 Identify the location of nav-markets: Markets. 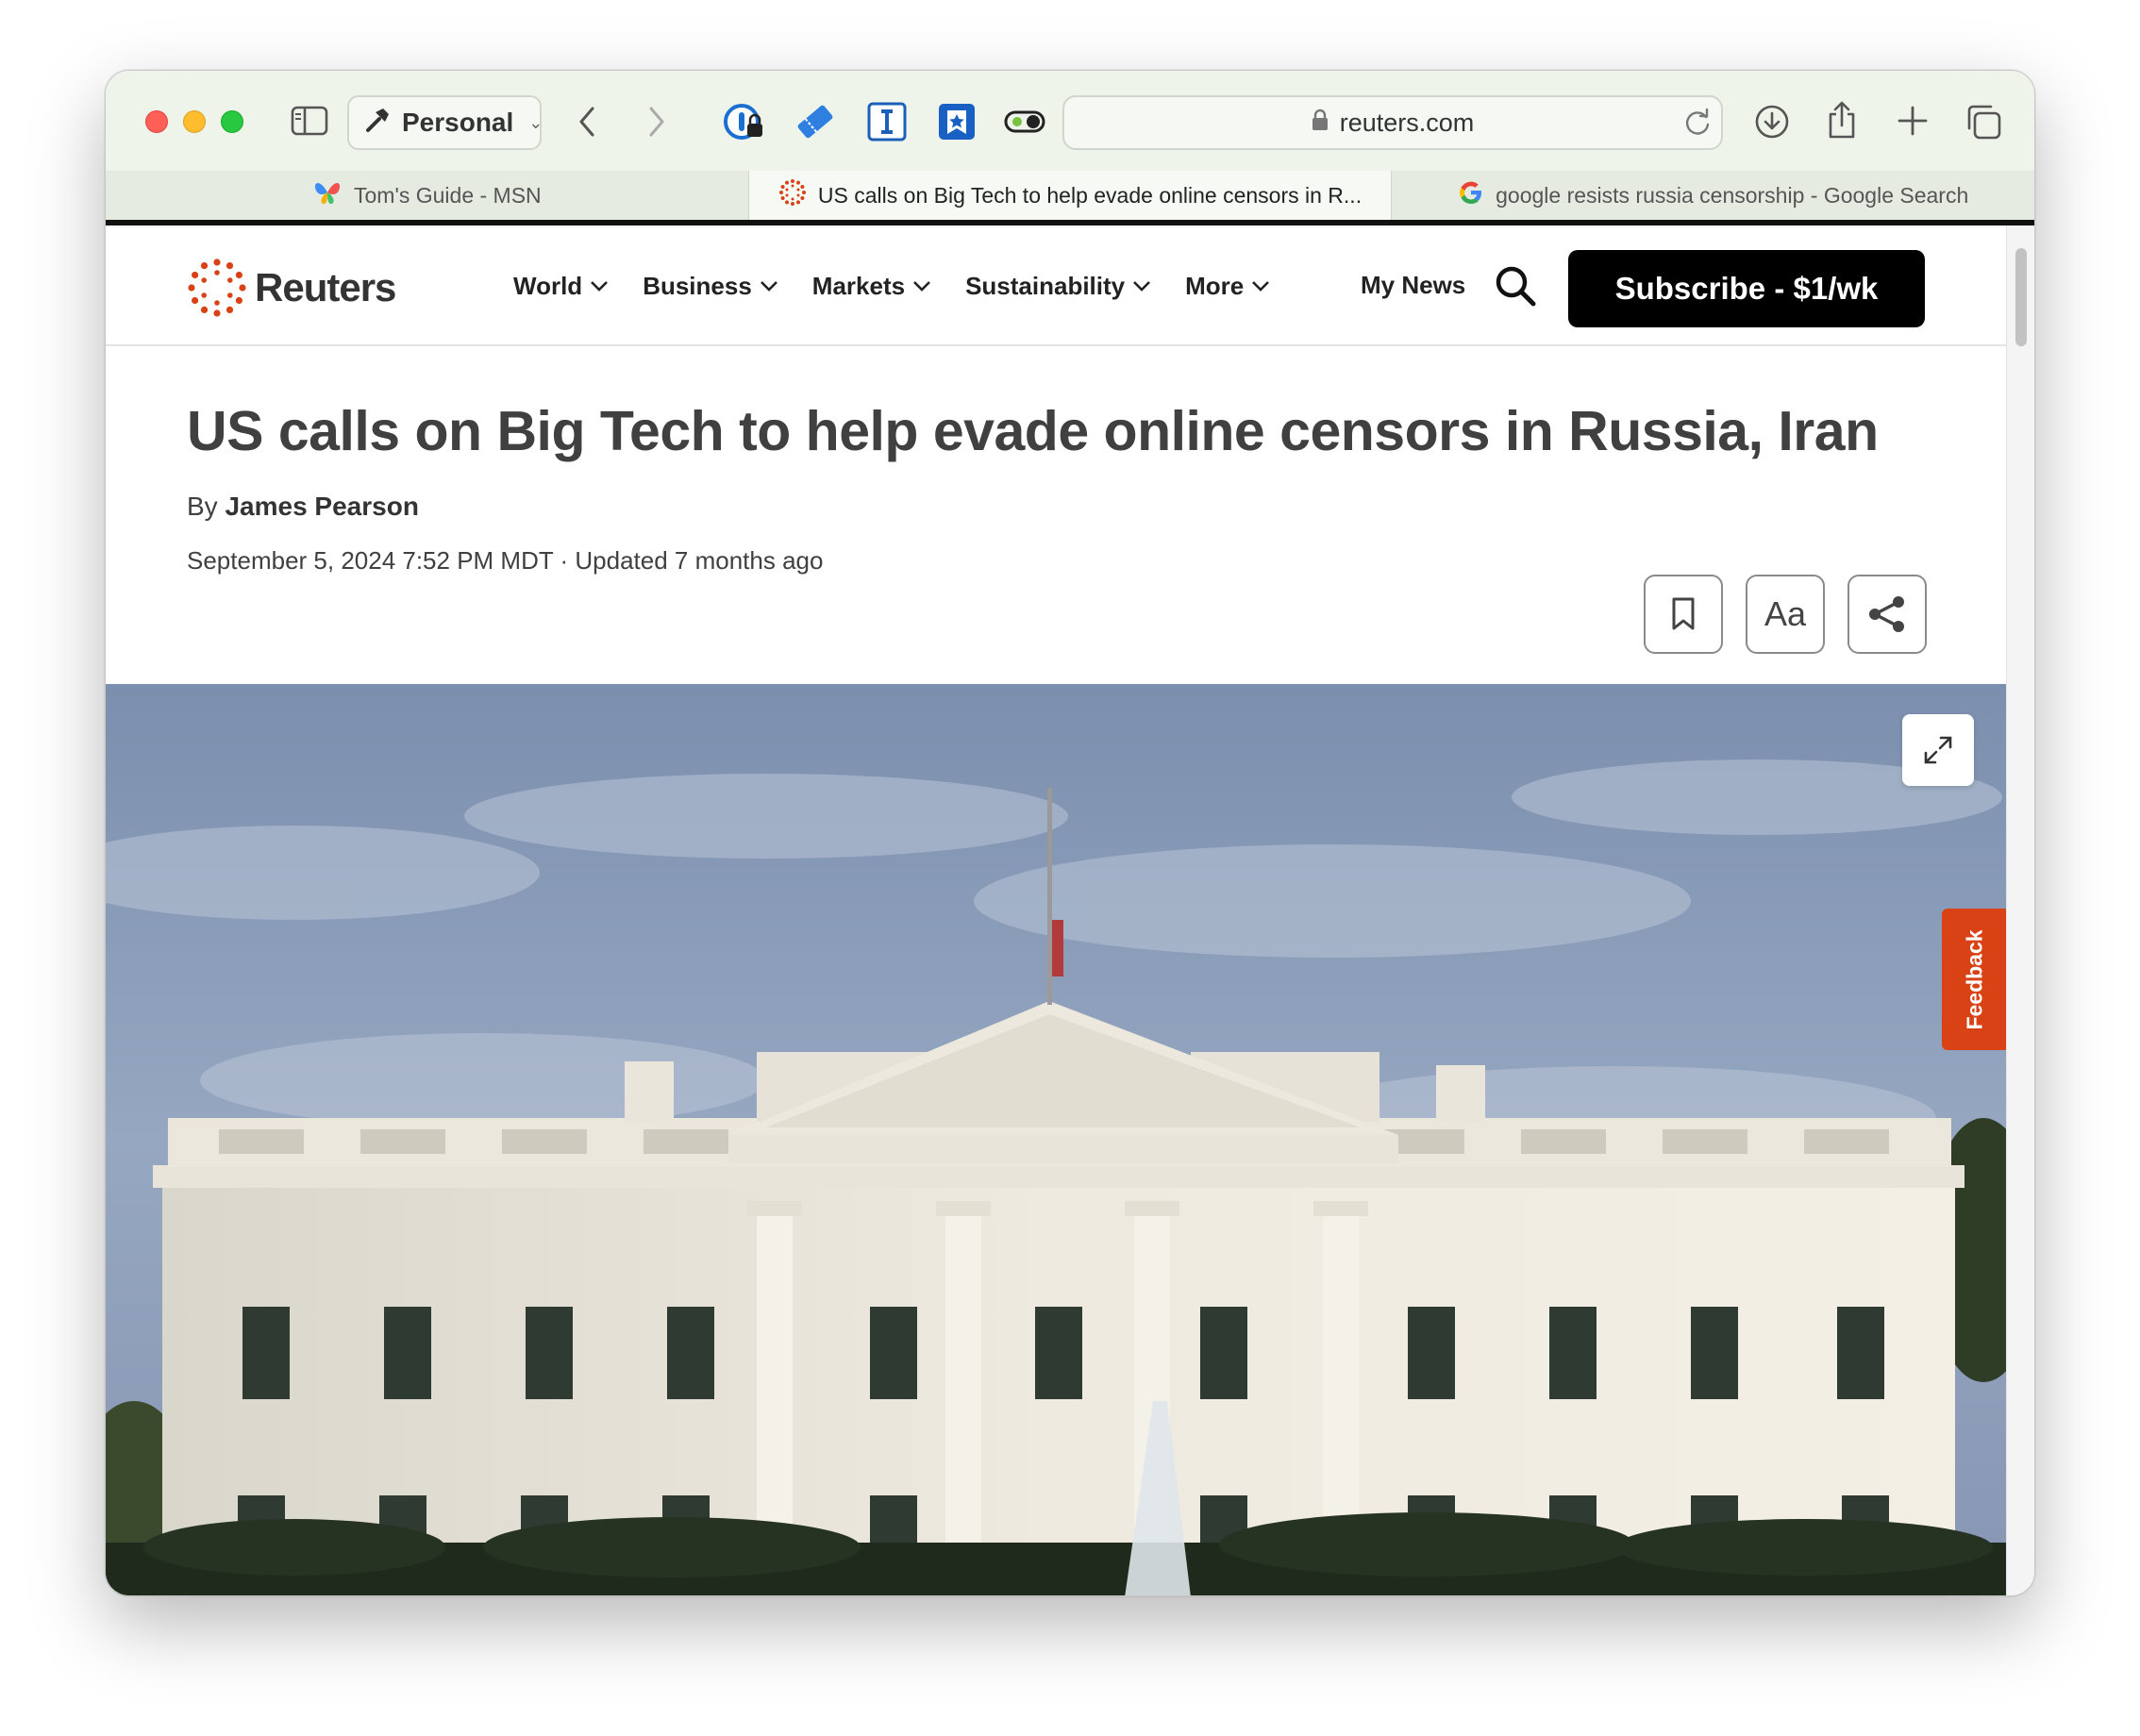
(871, 287).